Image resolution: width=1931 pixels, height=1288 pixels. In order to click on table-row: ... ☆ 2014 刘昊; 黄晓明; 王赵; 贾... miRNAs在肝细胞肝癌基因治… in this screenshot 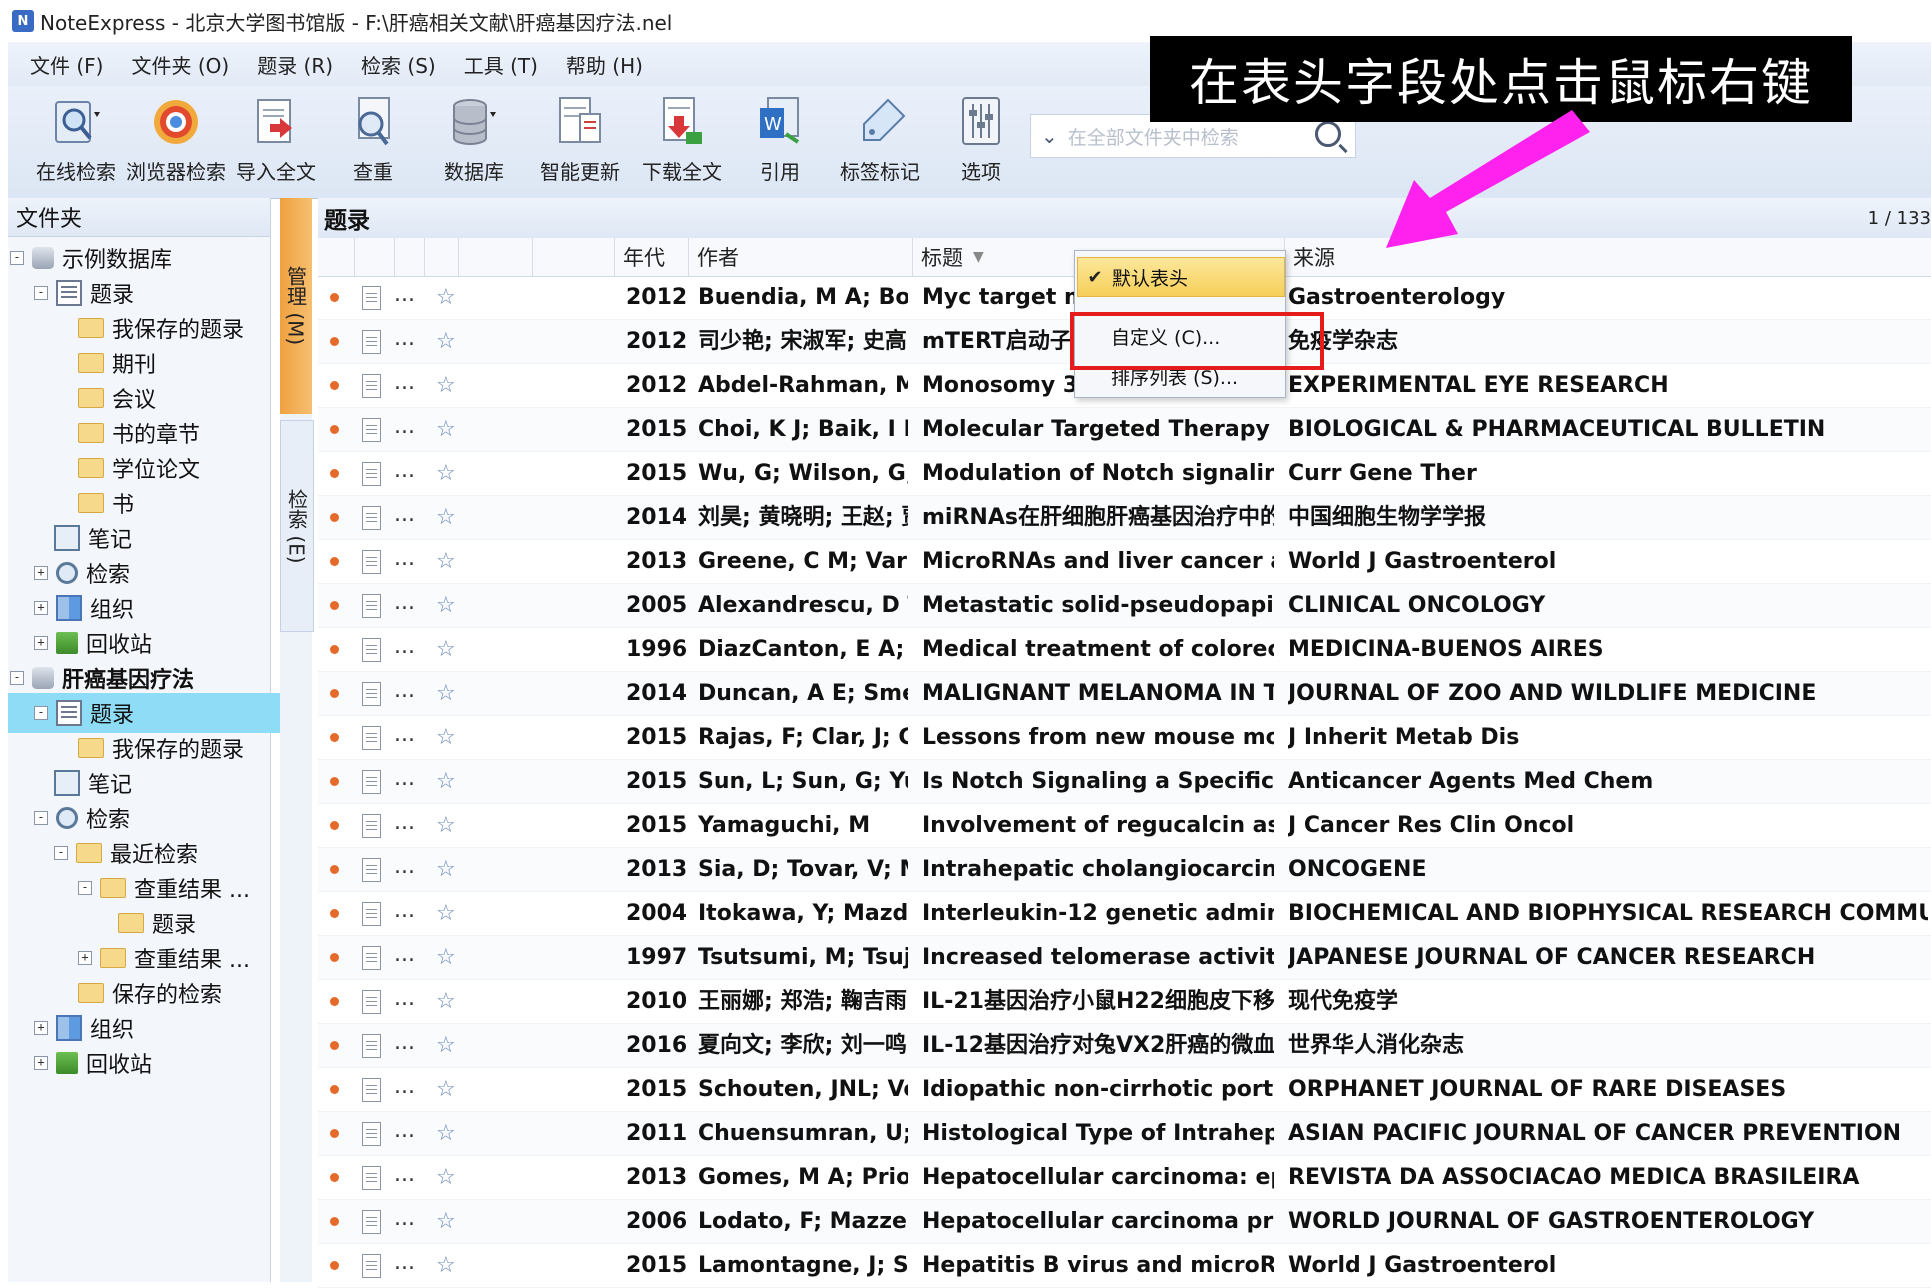, I will do `click(1124, 518)`.